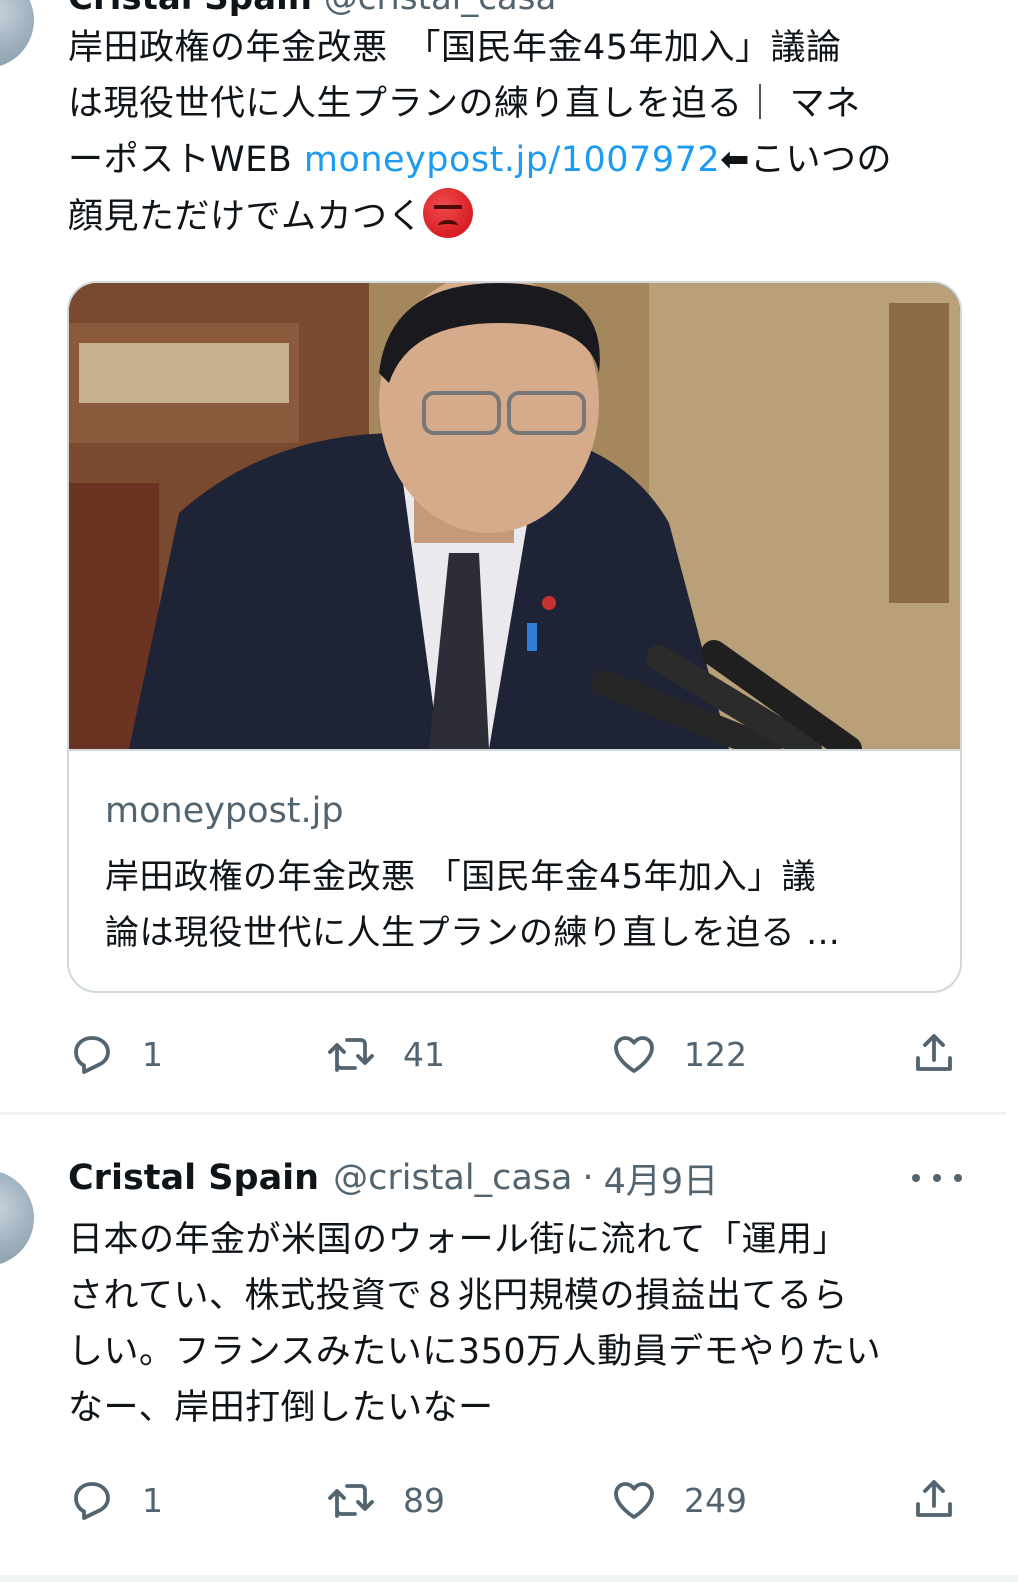 The height and width of the screenshot is (1582, 1018). What do you see at coordinates (509, 1054) in the screenshot?
I see `tweet-actions: 1 41 122` at bounding box center [509, 1054].